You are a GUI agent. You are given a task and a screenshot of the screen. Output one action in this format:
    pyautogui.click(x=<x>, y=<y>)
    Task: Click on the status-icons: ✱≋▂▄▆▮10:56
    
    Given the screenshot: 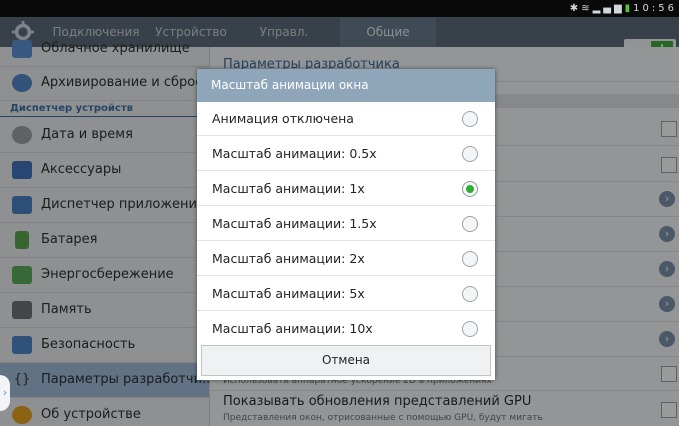 What is the action you would take?
    pyautogui.click(x=624, y=8)
    